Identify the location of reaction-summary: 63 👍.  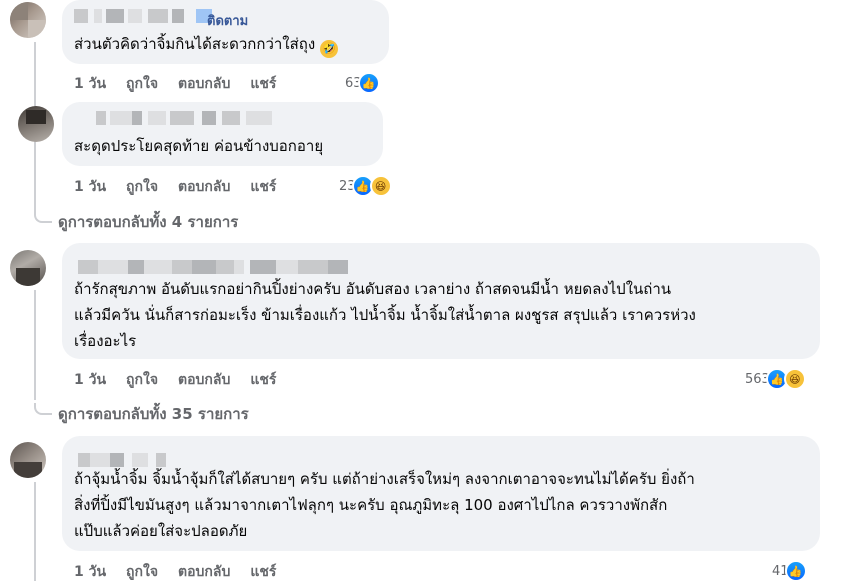
(362, 83).